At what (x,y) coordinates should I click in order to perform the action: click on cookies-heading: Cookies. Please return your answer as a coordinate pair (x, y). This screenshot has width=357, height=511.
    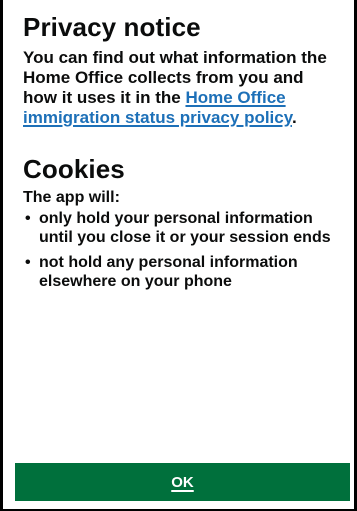
    Looking at the image, I should click on (74, 169).